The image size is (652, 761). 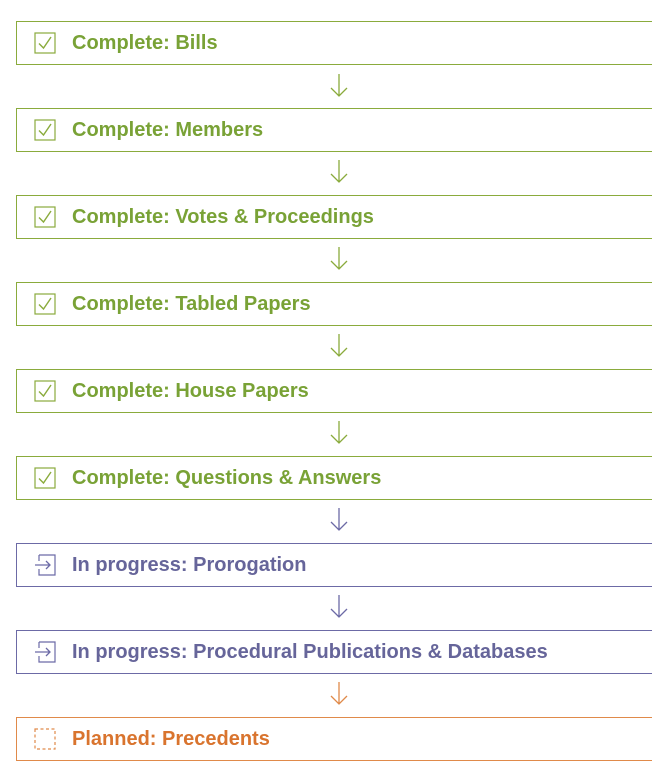 What do you see at coordinates (334, 565) in the screenshot?
I see `step-prorogation: In progress: Prorogation` at bounding box center [334, 565].